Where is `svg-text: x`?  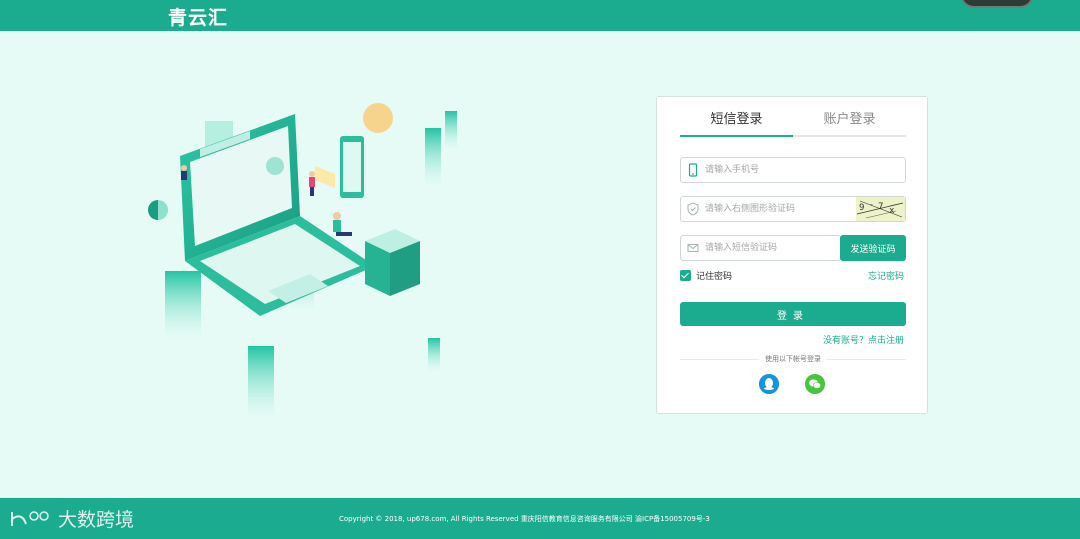
svg-text: x is located at coordinates (892, 211).